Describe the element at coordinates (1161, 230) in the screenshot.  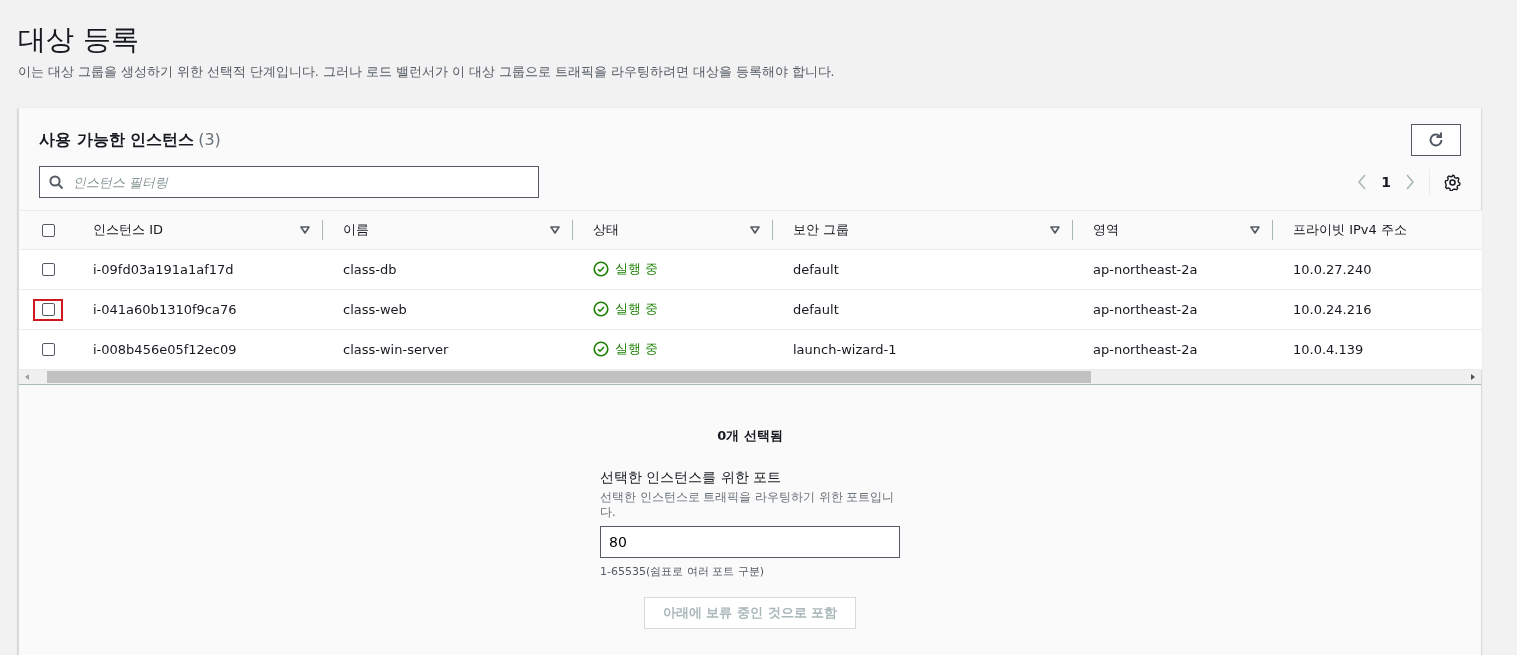
I see `column-header: 영역` at that location.